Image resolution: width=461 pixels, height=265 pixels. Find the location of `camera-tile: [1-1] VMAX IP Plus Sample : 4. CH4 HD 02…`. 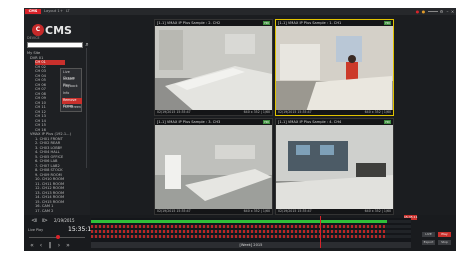

camera-tile: [1-1] VMAX IP Plus Sample : 4. CH4 HD 02… is located at coordinates (334, 166).